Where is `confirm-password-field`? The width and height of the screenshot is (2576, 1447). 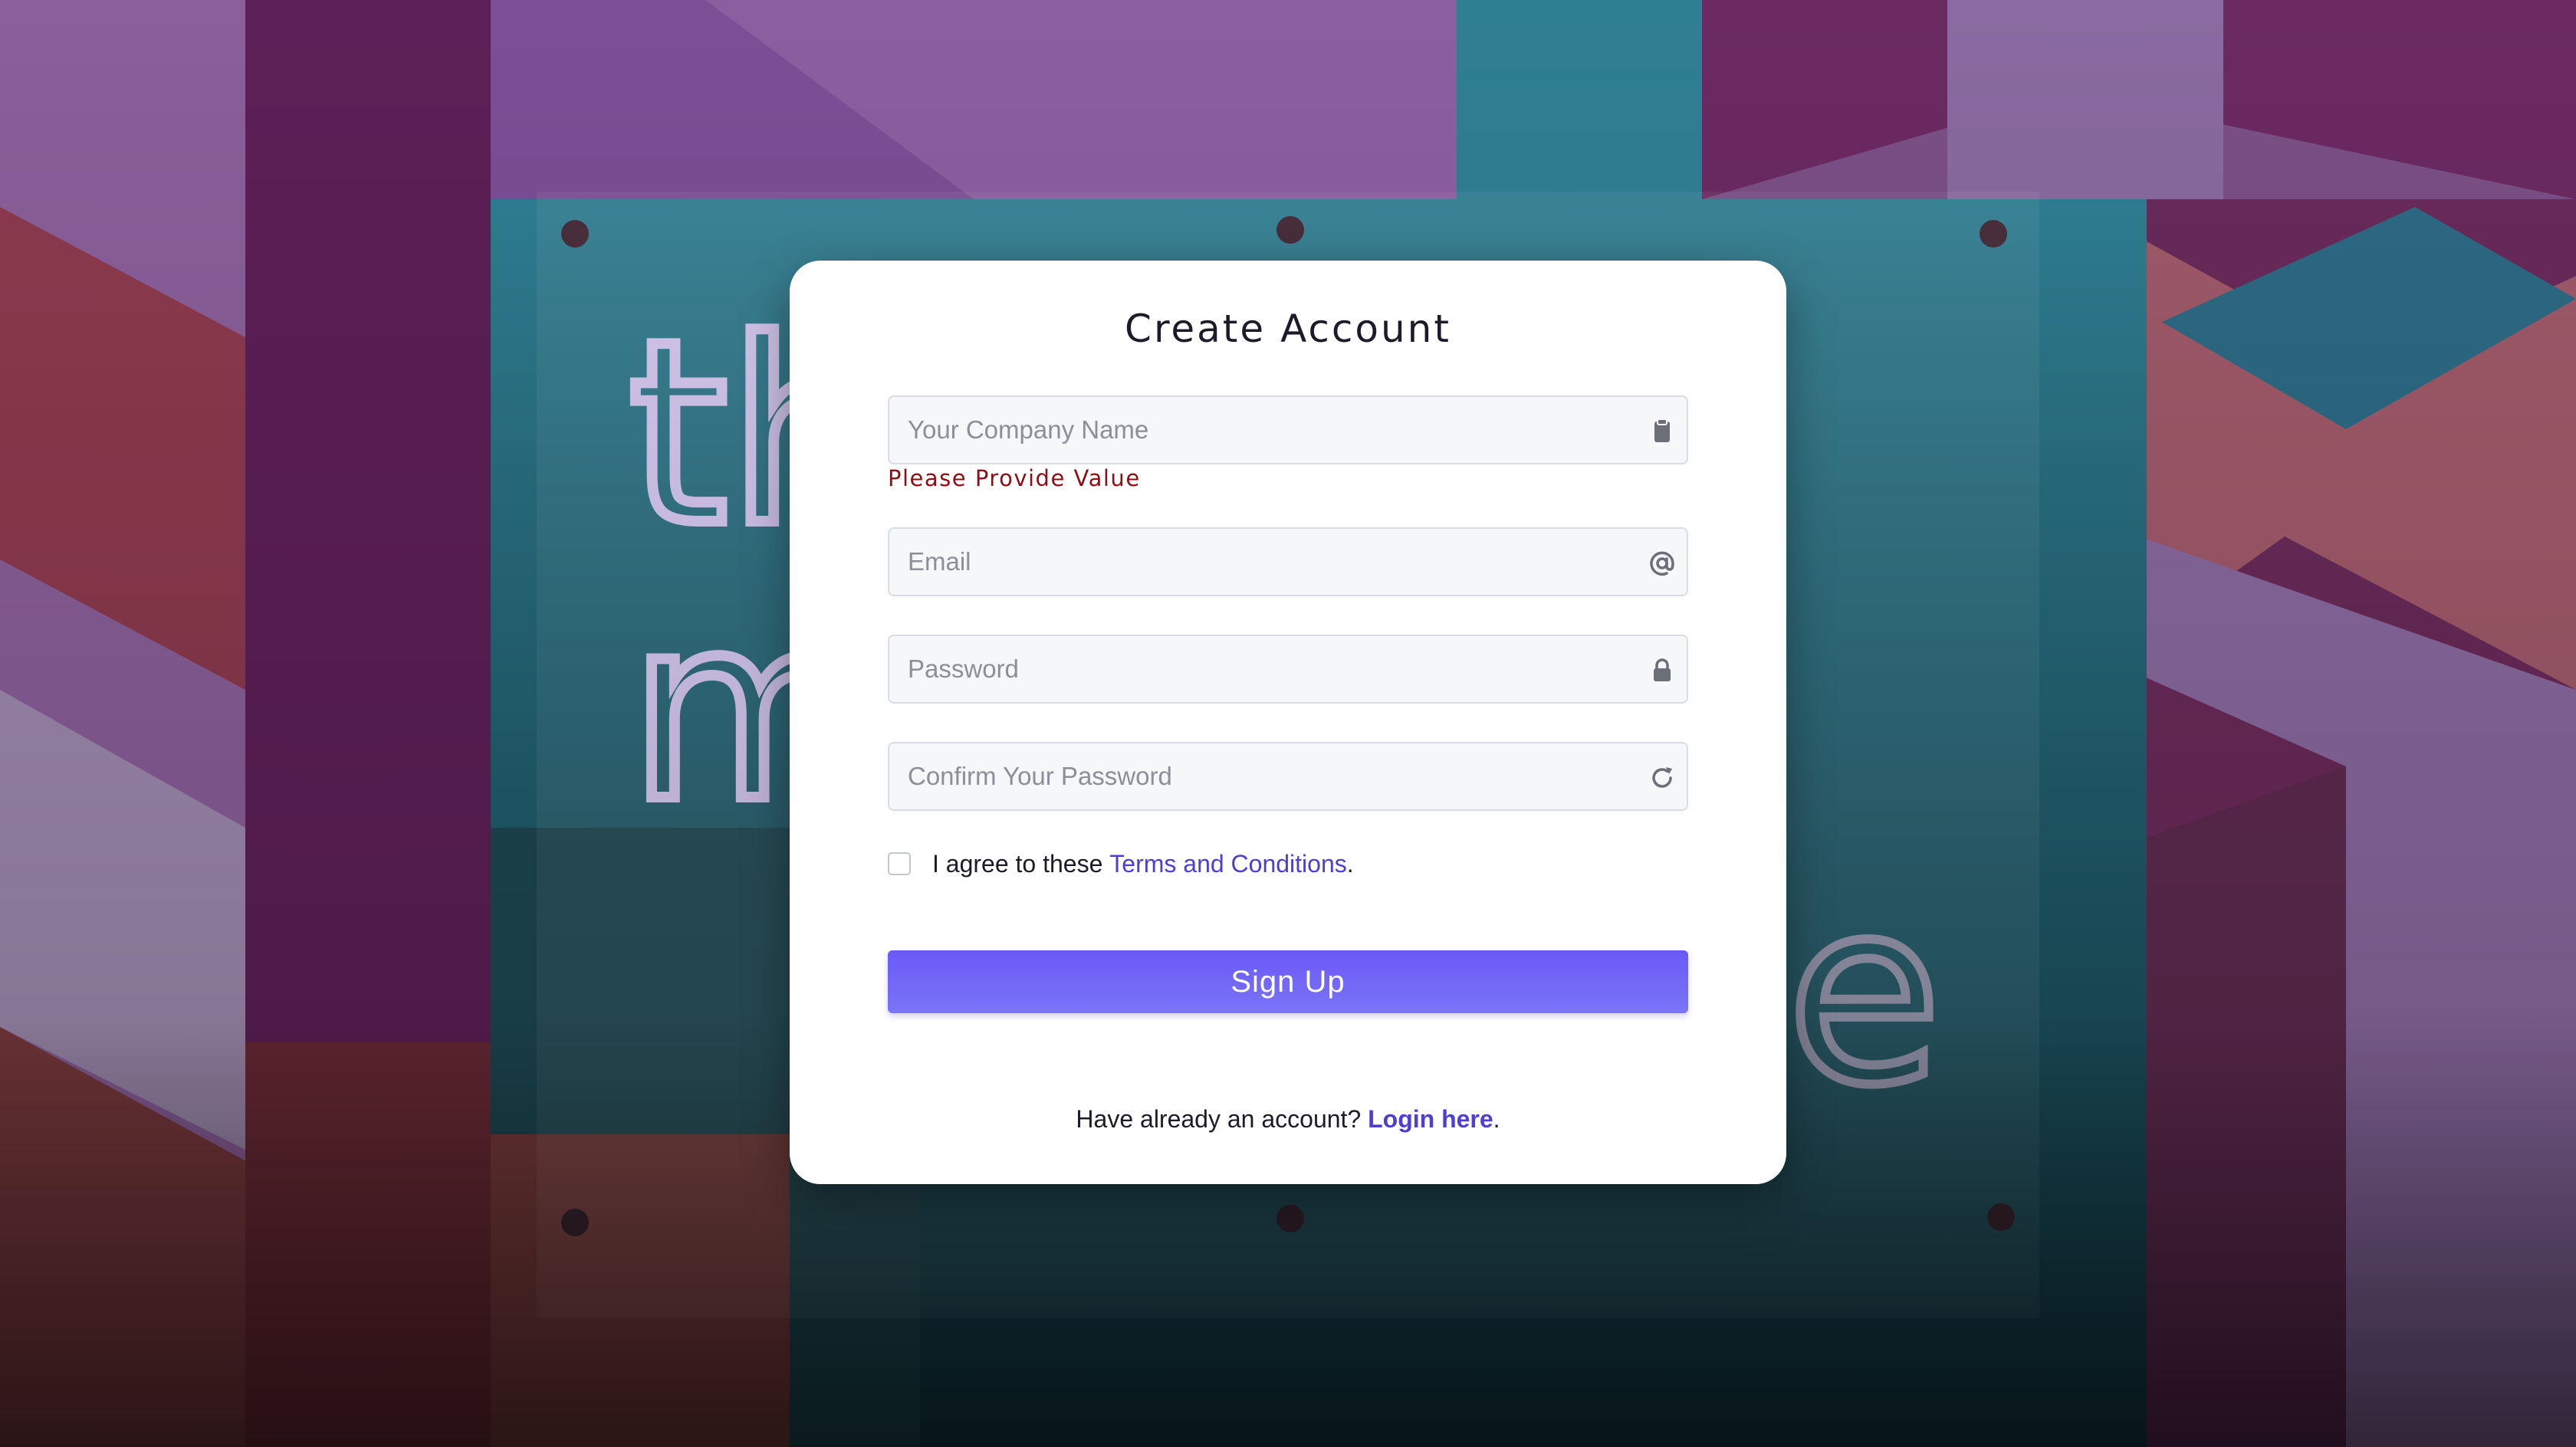 confirm-password-field is located at coordinates (1288, 776).